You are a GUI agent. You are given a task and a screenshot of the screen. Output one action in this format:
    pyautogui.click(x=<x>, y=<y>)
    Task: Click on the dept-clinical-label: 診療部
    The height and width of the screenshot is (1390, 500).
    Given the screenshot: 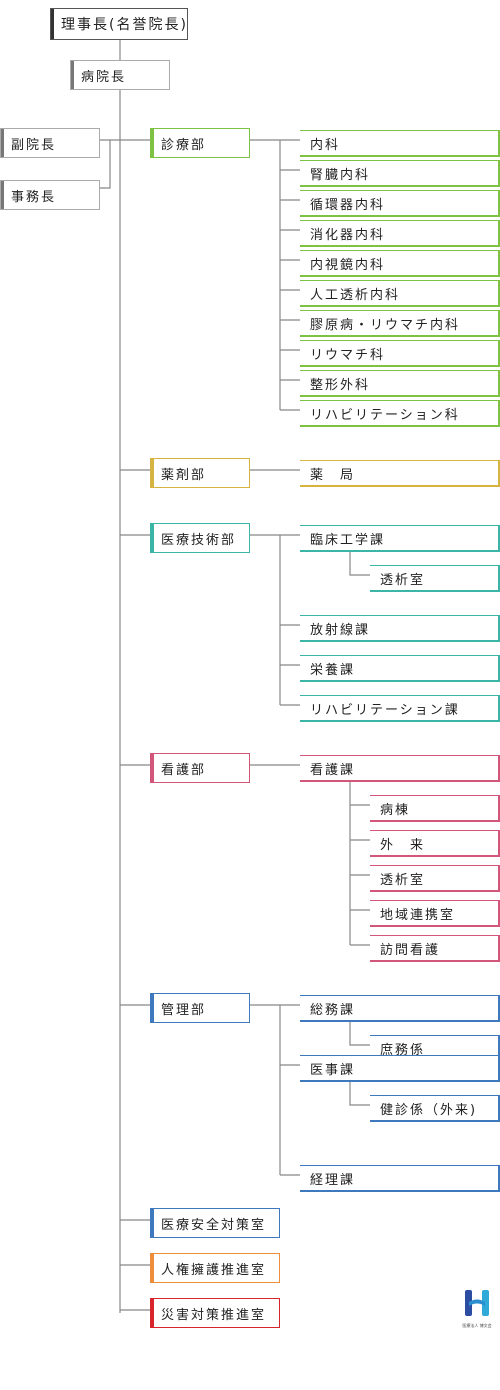 What is the action you would take?
    pyautogui.click(x=184, y=145)
    